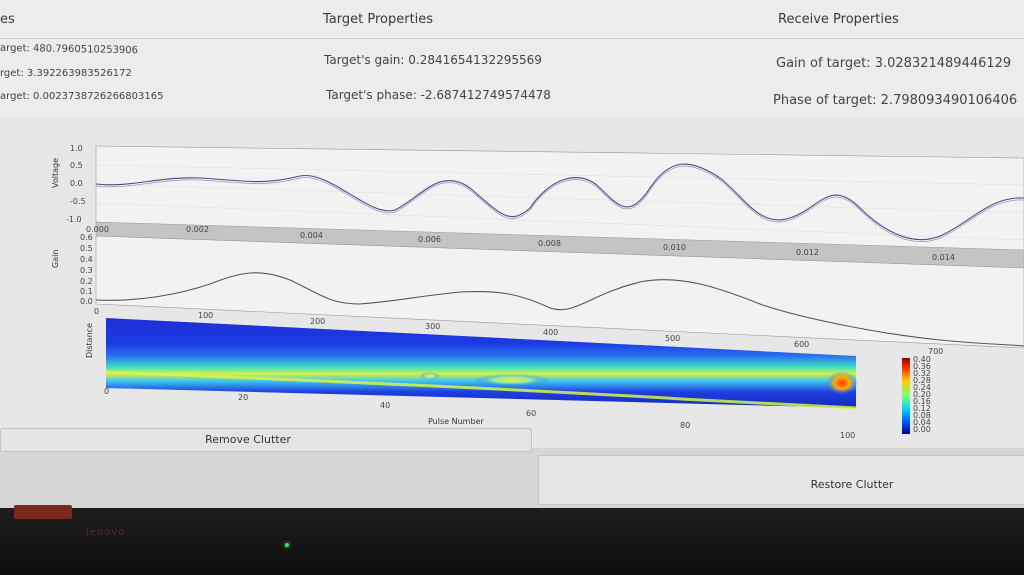 This screenshot has height=575, width=1024. I want to click on monitor-brand: lenovo, so click(106, 532).